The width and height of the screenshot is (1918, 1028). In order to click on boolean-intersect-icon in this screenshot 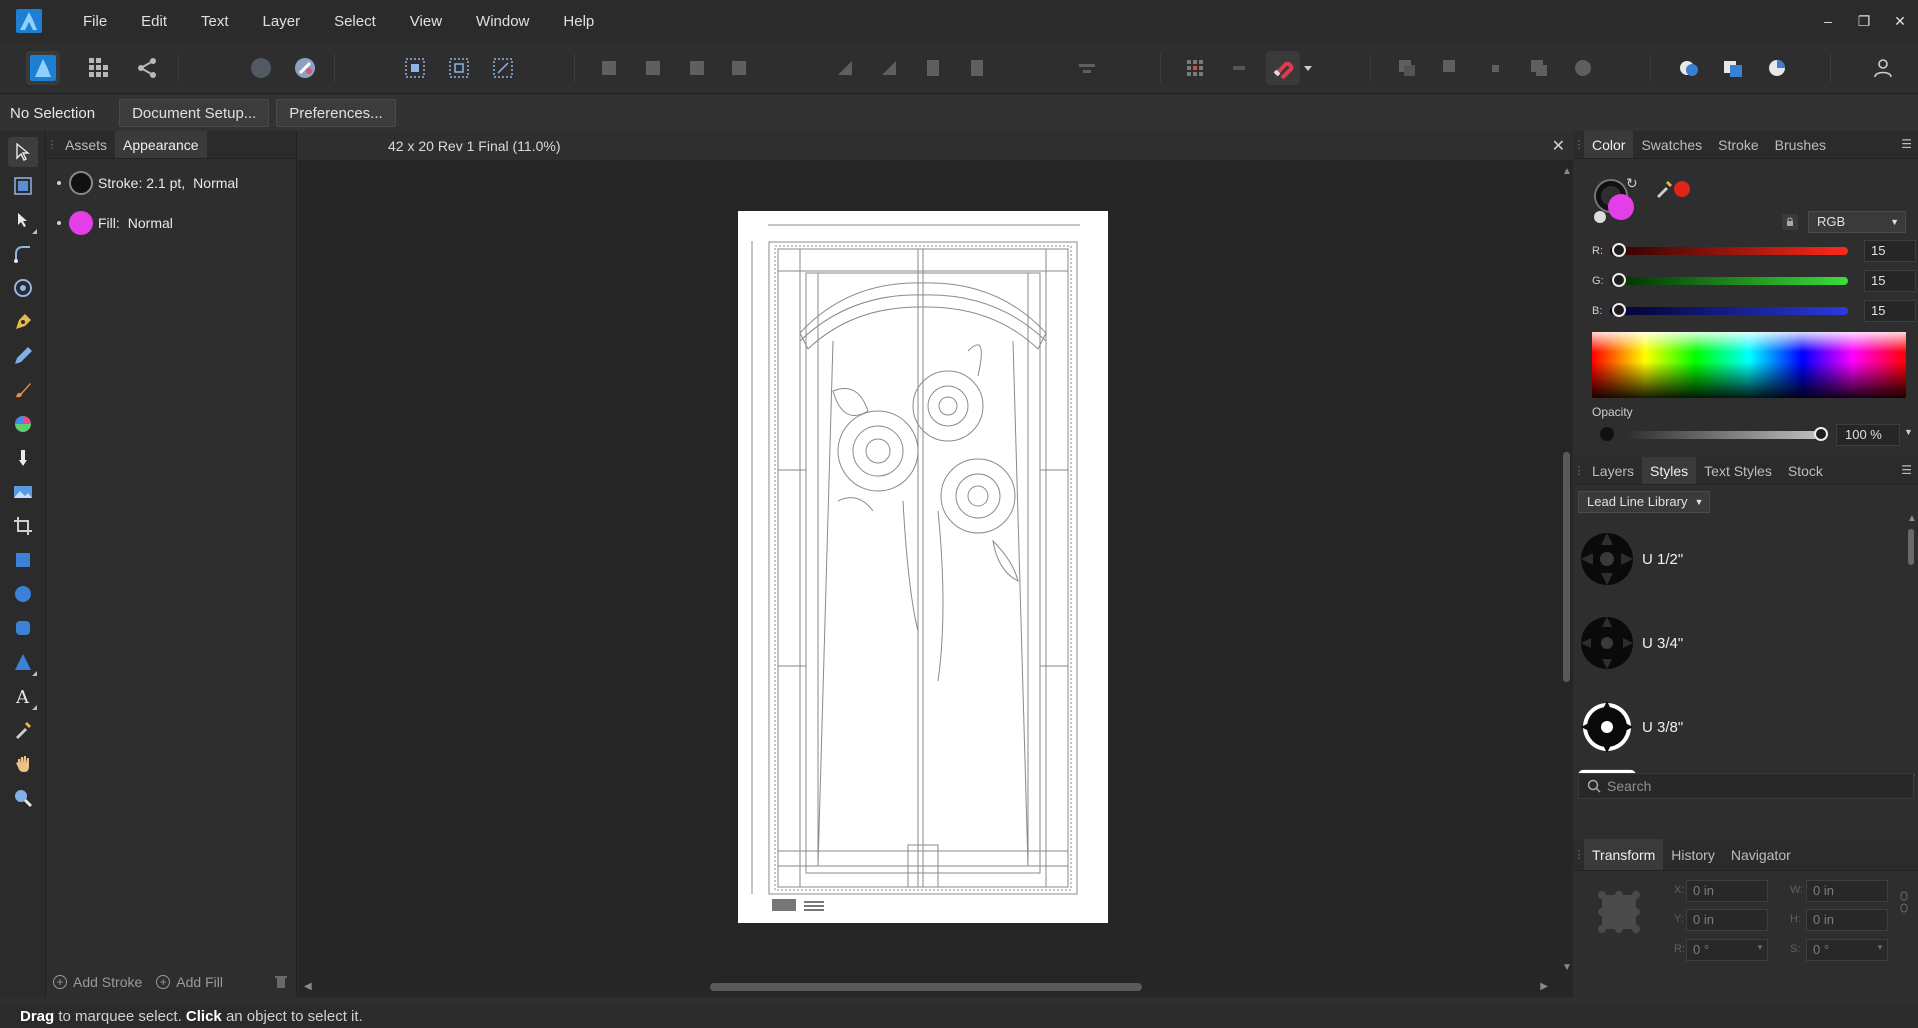, I will do `click(1495, 68)`.